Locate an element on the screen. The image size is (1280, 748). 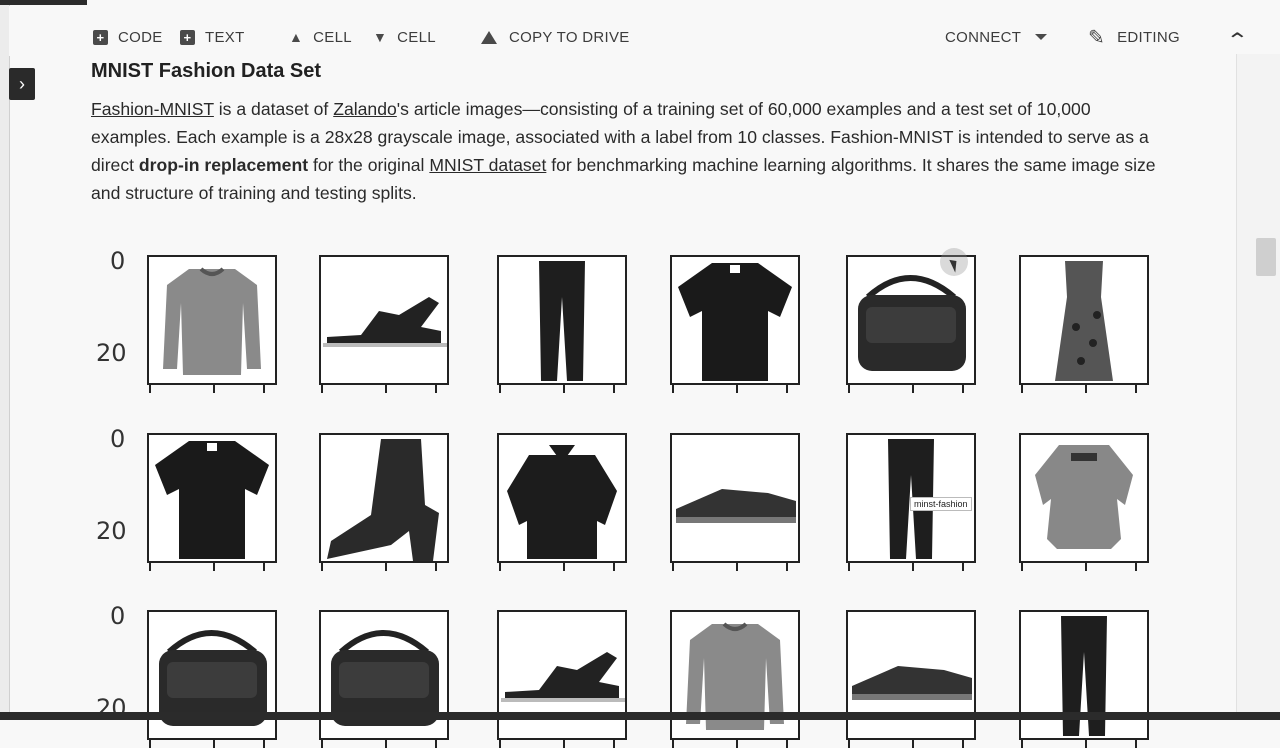
add-code-button: + CODE is located at coordinates (128, 37).